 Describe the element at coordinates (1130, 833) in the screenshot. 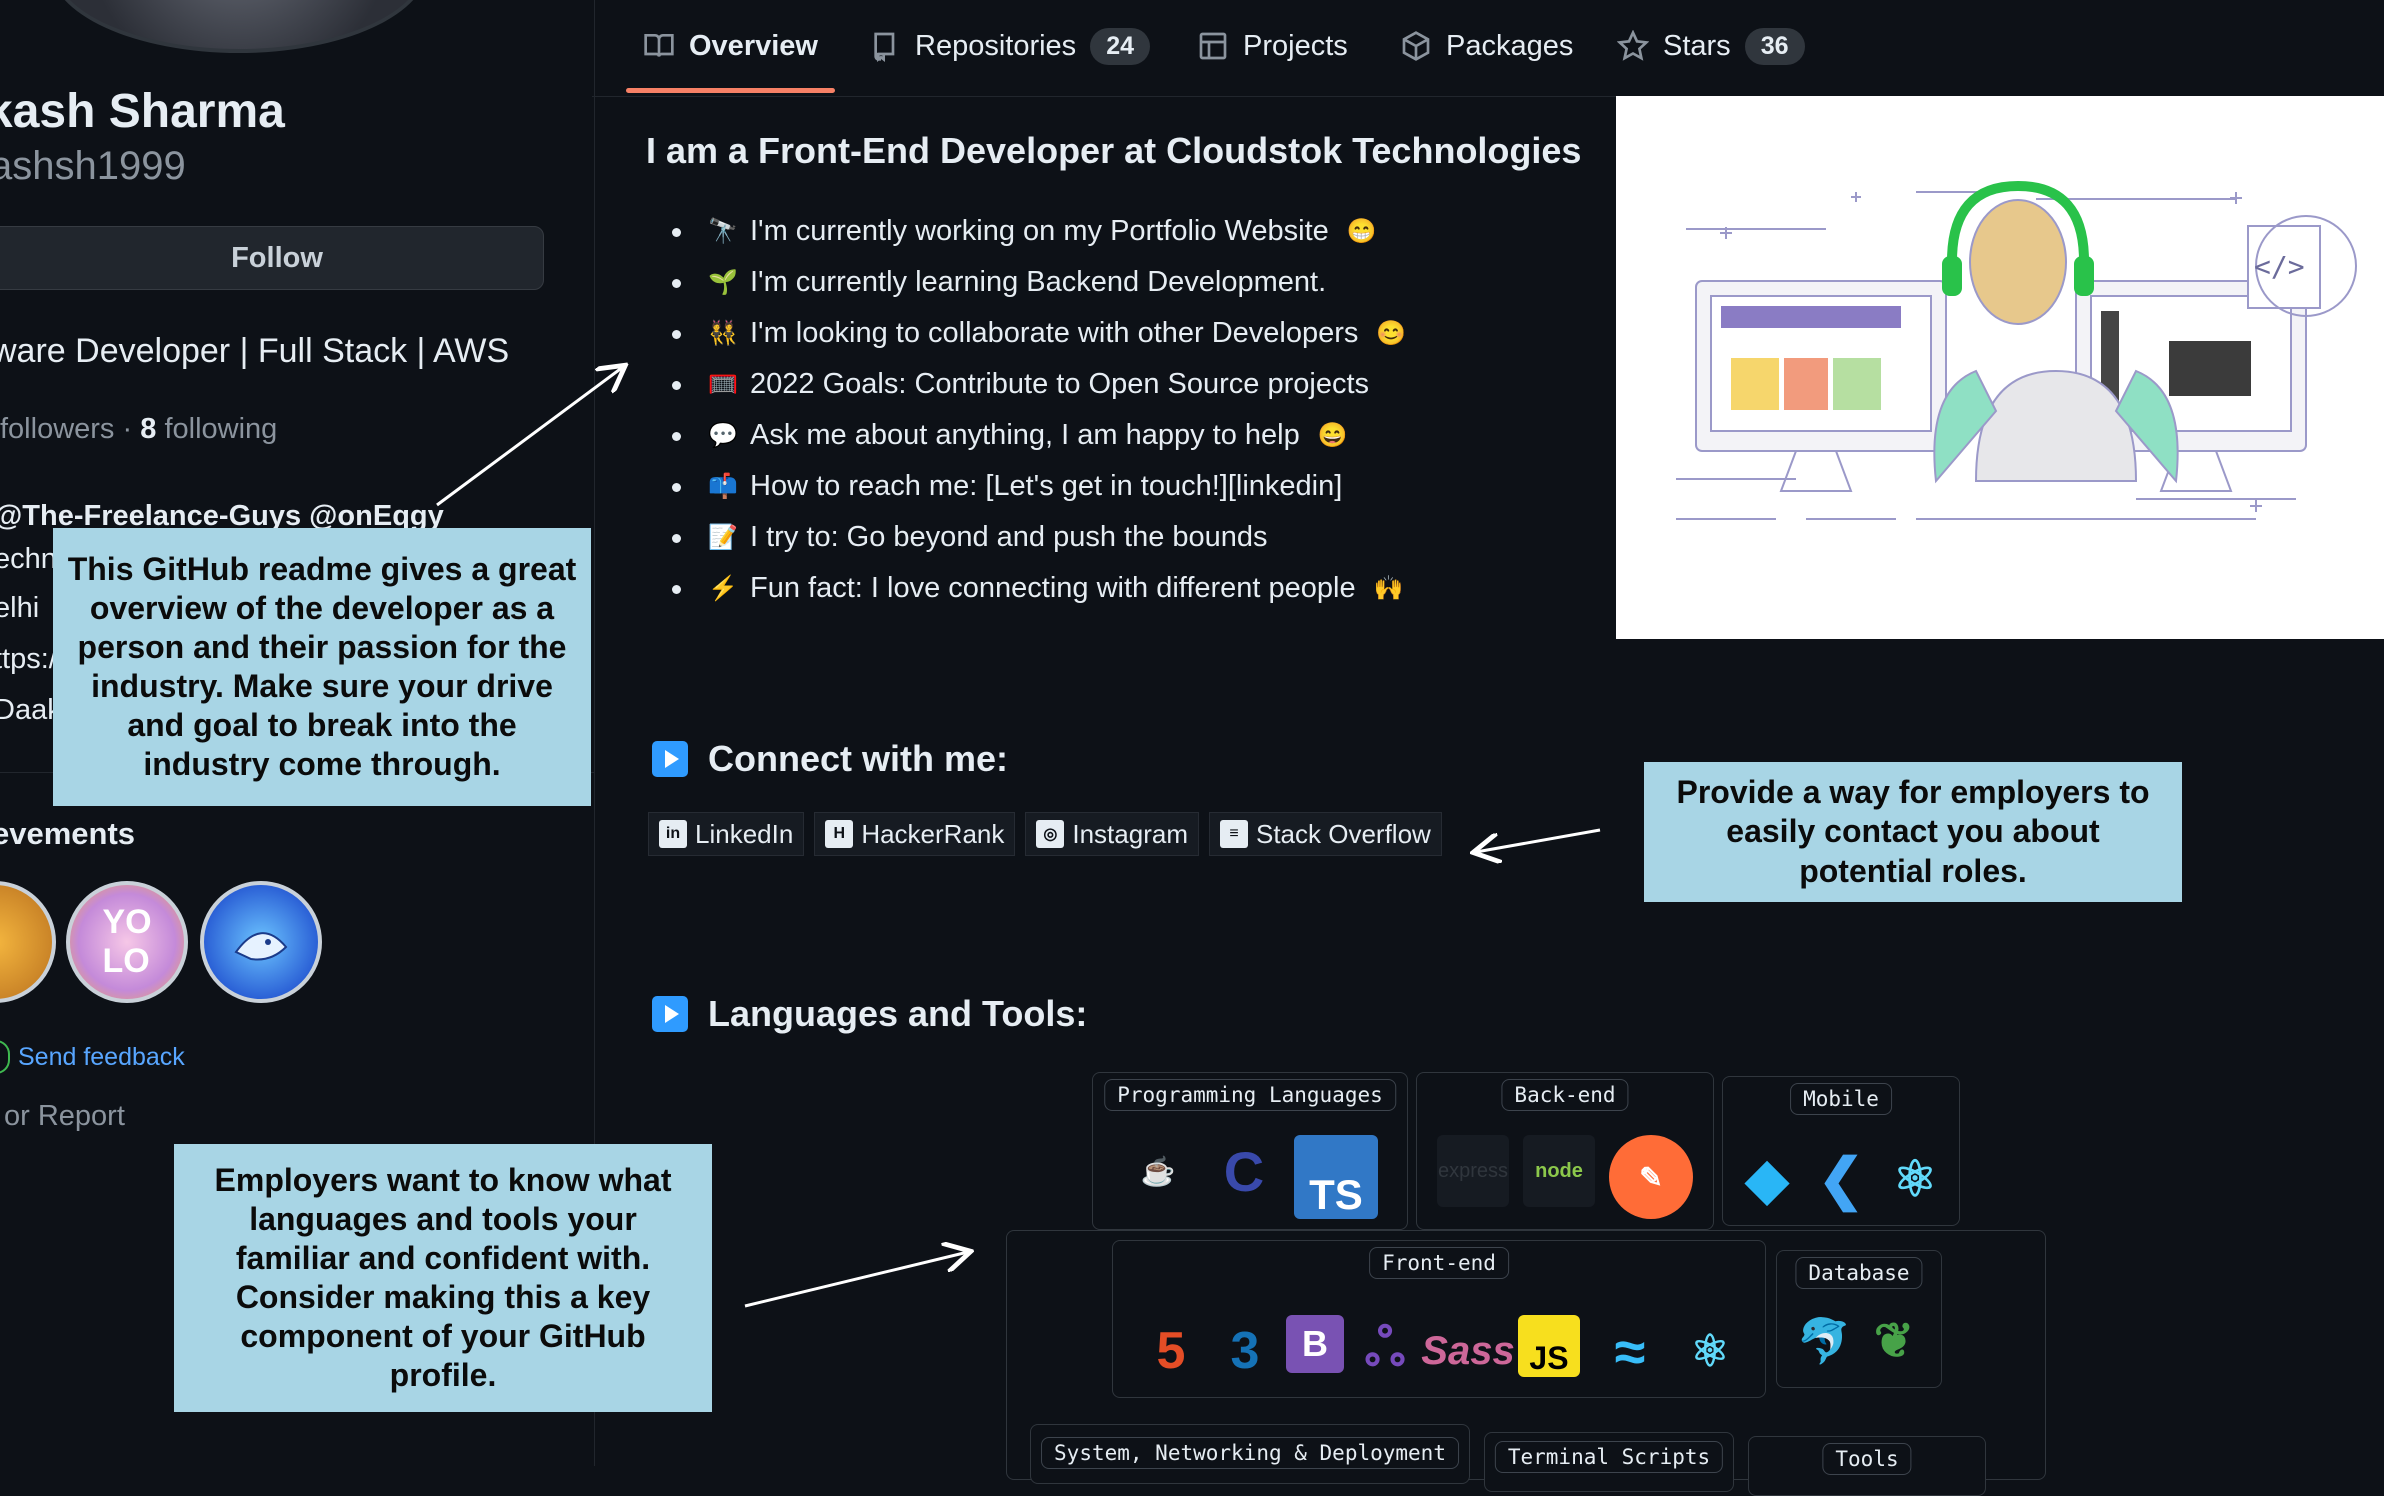

I see `badge-label: Instagram` at that location.